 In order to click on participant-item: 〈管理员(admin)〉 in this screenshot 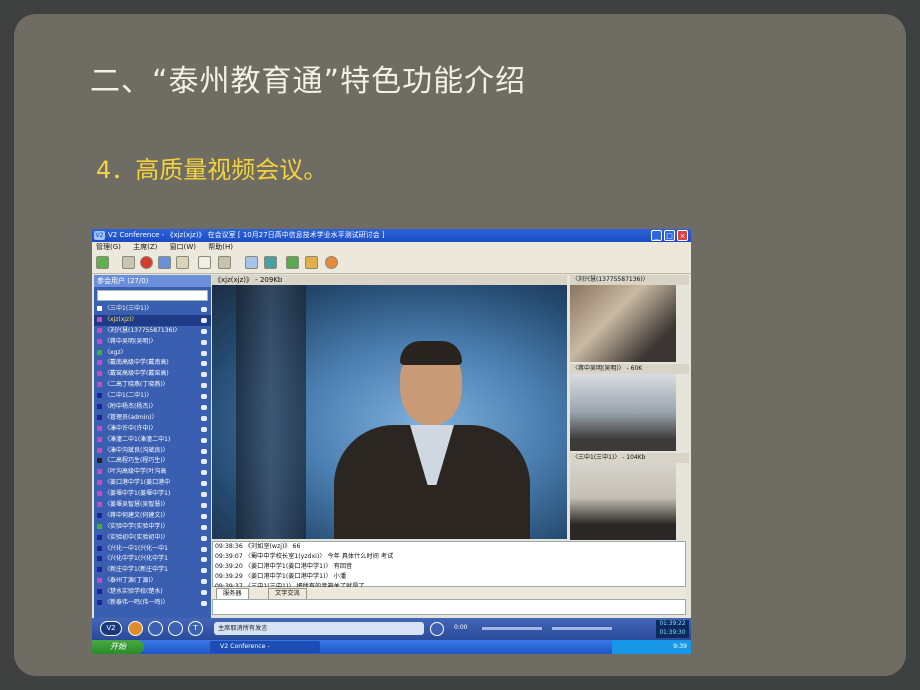, I will do `click(152, 418)`.